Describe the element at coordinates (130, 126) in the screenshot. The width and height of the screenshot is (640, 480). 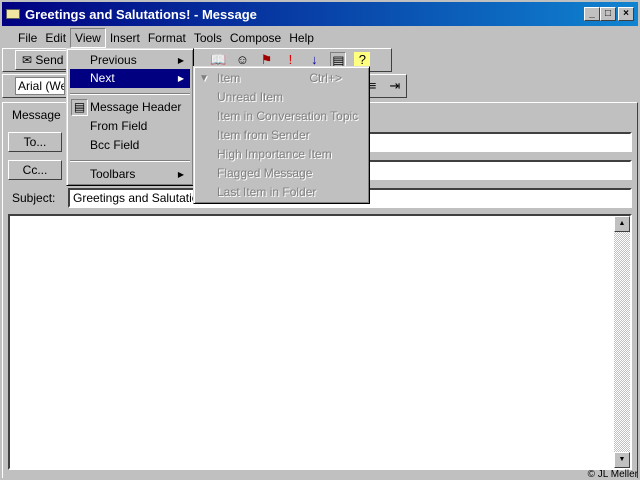
I see `menu-item-from-field: From Field` at that location.